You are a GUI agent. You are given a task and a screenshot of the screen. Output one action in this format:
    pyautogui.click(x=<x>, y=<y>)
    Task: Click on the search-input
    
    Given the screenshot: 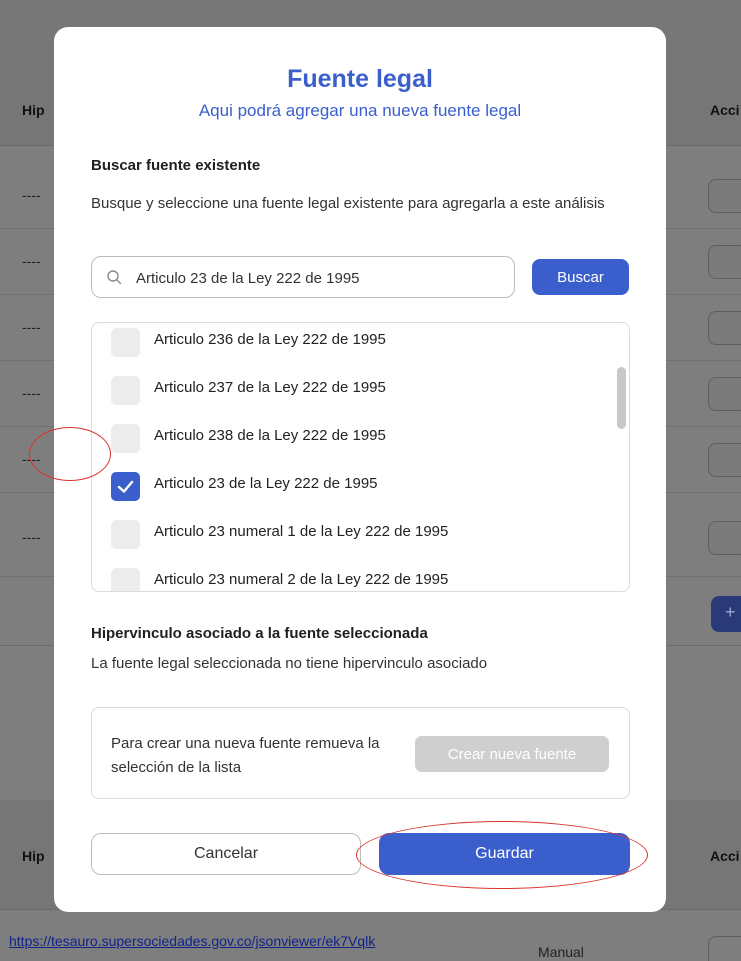 What is the action you would take?
    pyautogui.click(x=321, y=278)
    